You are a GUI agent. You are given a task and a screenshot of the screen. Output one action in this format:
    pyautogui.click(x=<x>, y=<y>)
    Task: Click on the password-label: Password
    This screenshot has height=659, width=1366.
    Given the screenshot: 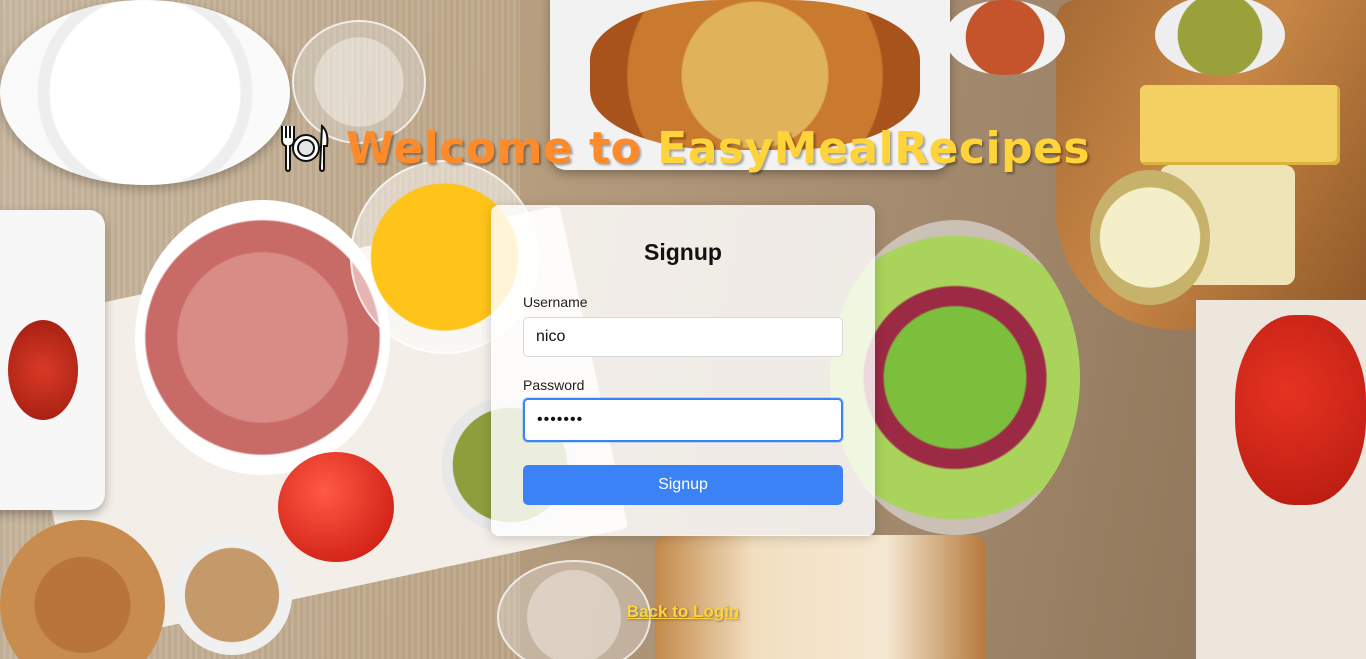 What is the action you would take?
    pyautogui.click(x=554, y=385)
    